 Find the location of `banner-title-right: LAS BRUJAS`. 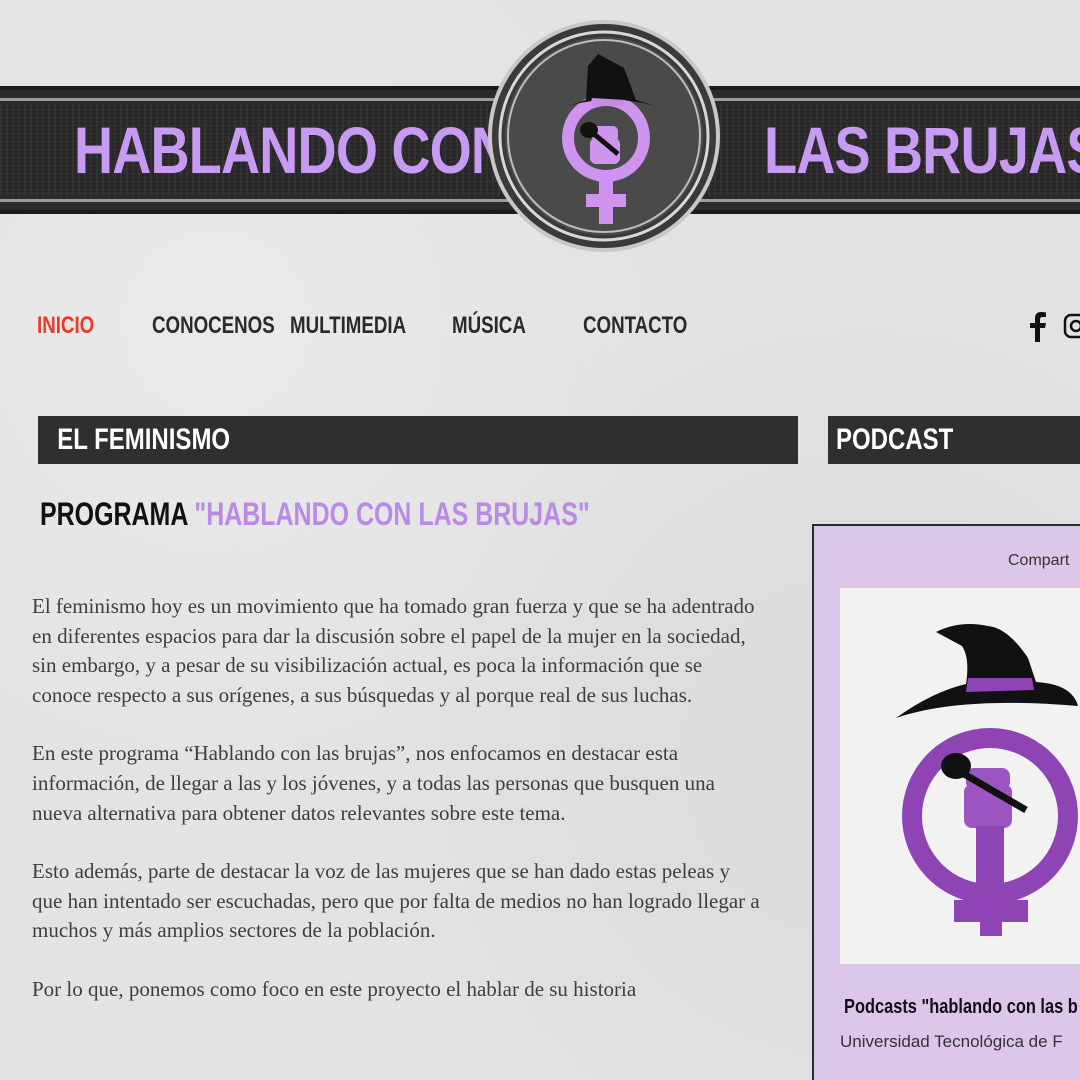

banner-title-right: LAS BRUJAS is located at coordinates (922, 150).